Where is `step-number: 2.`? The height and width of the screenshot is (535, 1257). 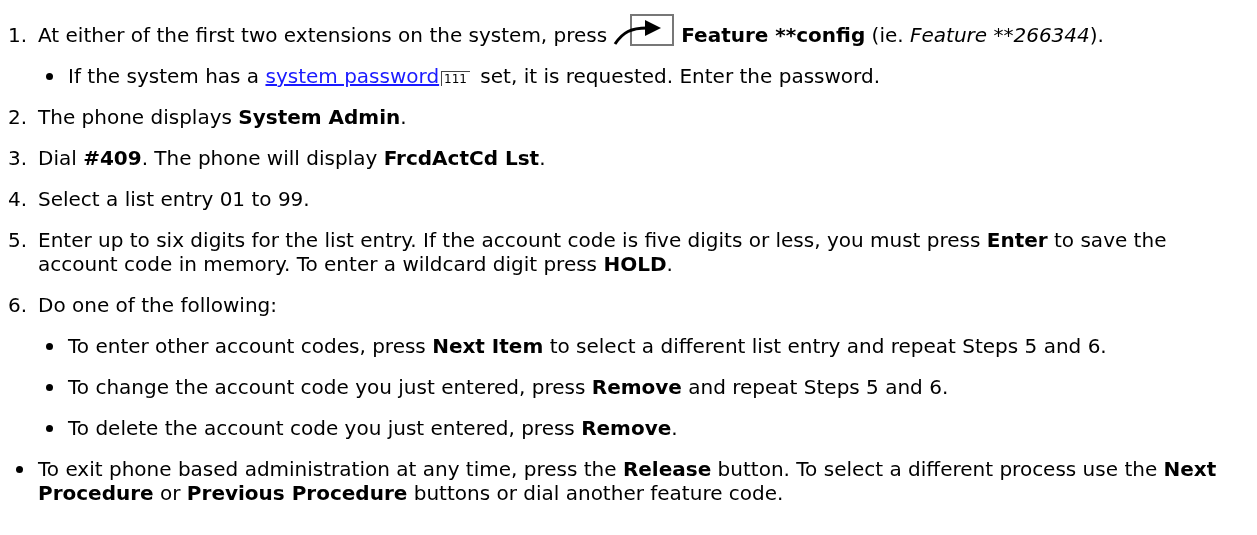 step-number: 2. is located at coordinates (18, 117).